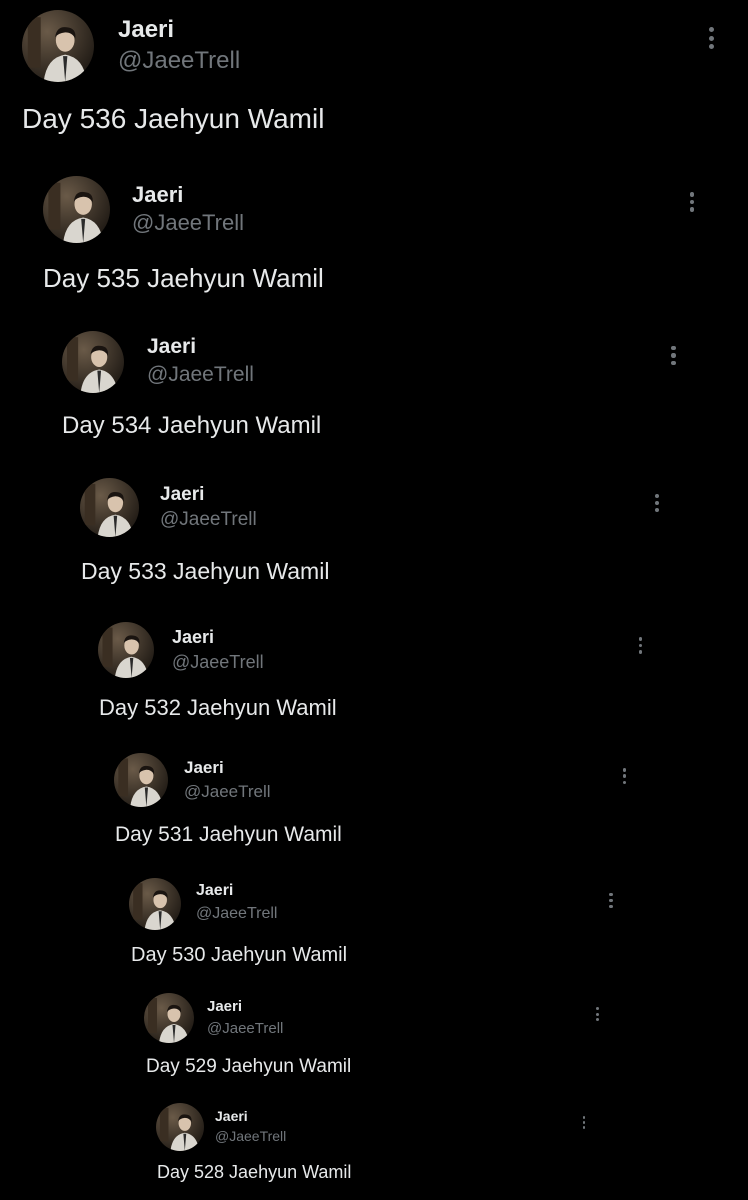  I want to click on post-text: Day 532 Jaehyun Wamil, so click(218, 707).